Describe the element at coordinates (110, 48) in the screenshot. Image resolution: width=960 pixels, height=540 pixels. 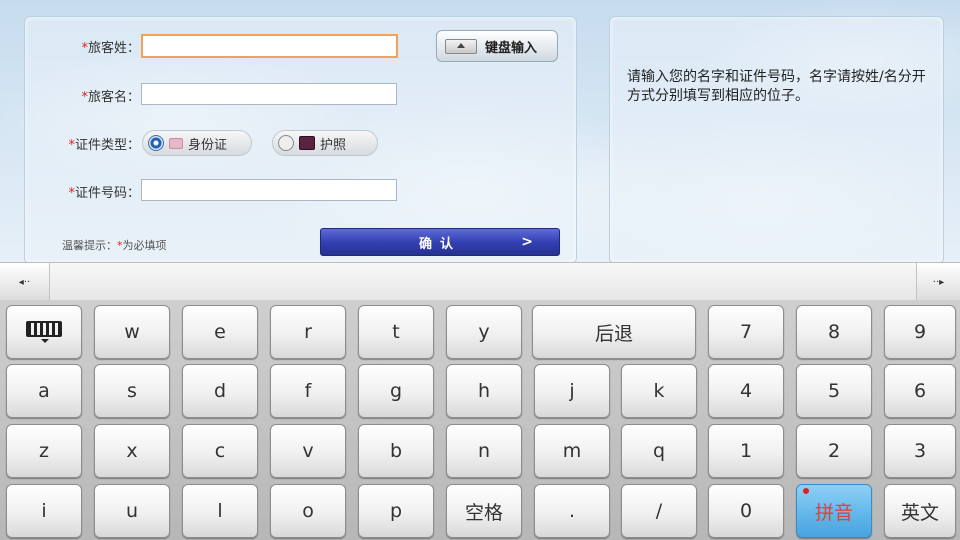
I see `surname-label: *旅客姓：` at that location.